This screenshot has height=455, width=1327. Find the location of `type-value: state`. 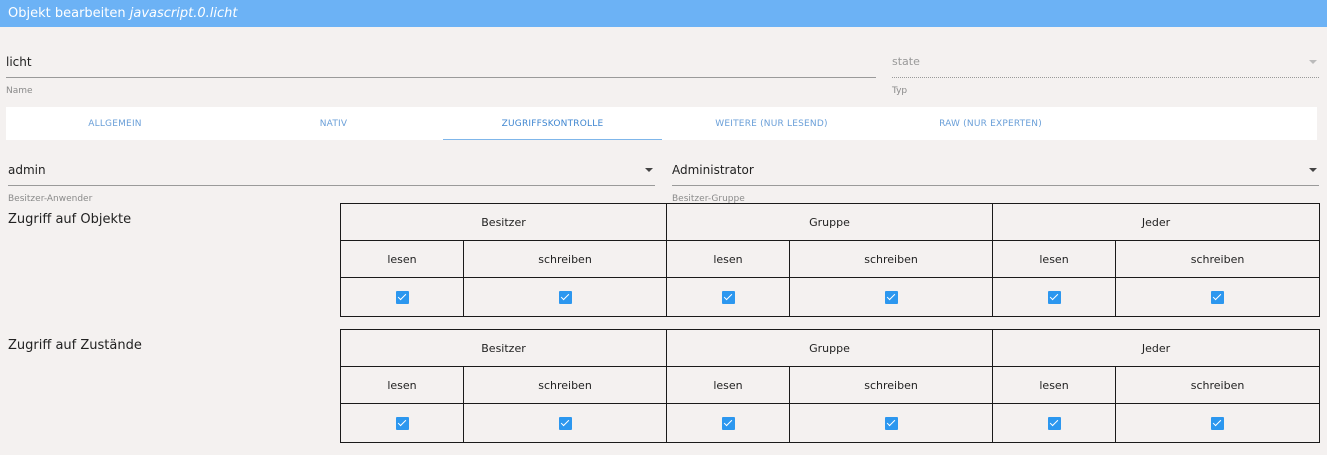

type-value: state is located at coordinates (906, 61).